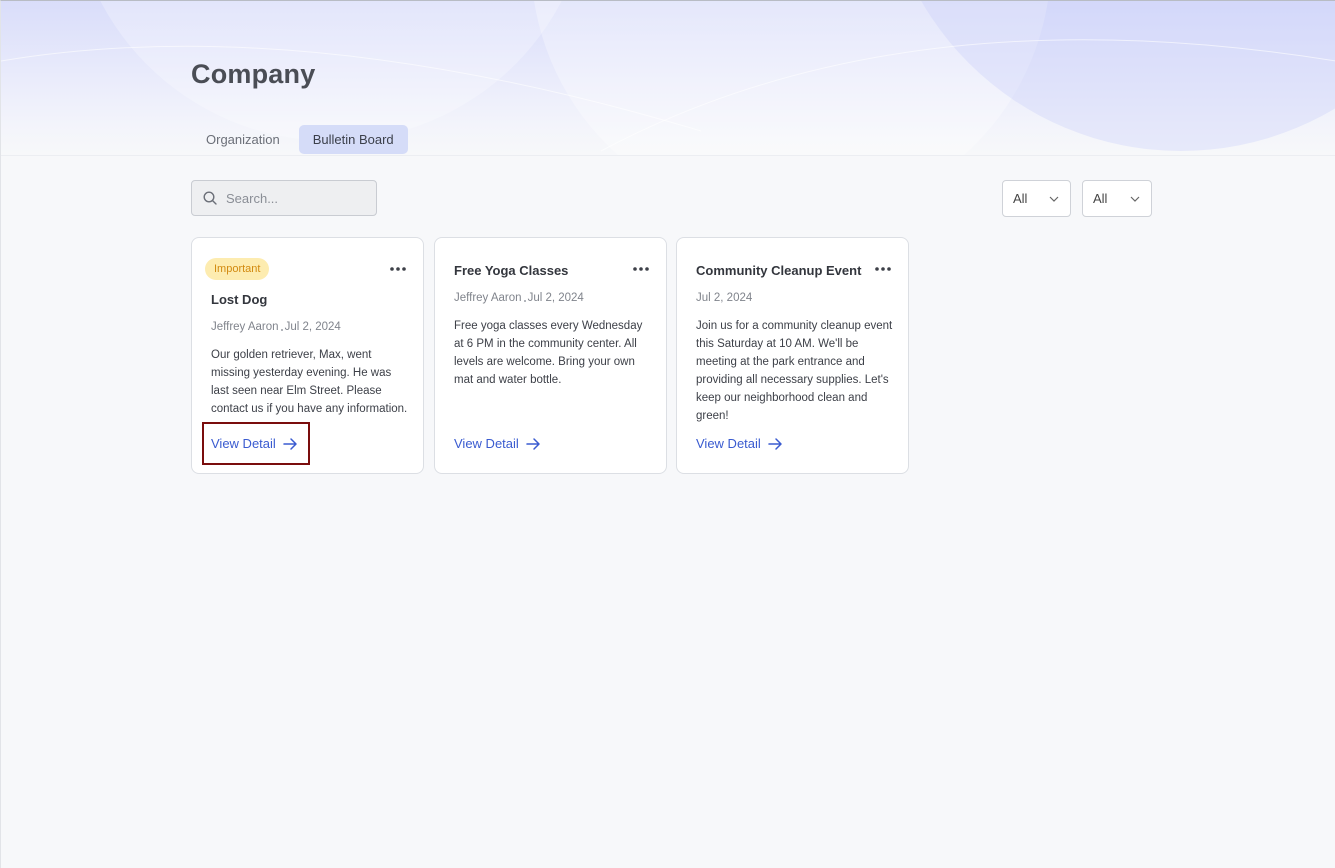 The image size is (1335, 868). I want to click on filter-select-2-value: All, so click(1100, 198).